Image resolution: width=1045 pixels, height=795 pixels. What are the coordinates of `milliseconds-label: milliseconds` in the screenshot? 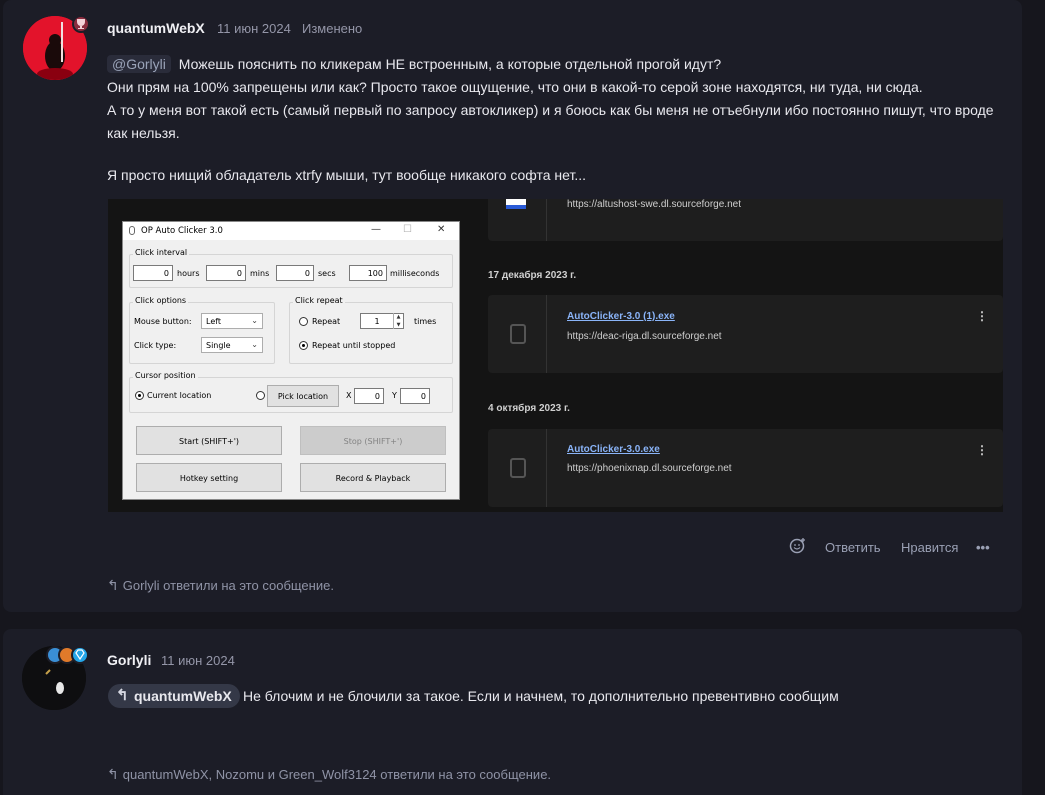 It's located at (415, 273).